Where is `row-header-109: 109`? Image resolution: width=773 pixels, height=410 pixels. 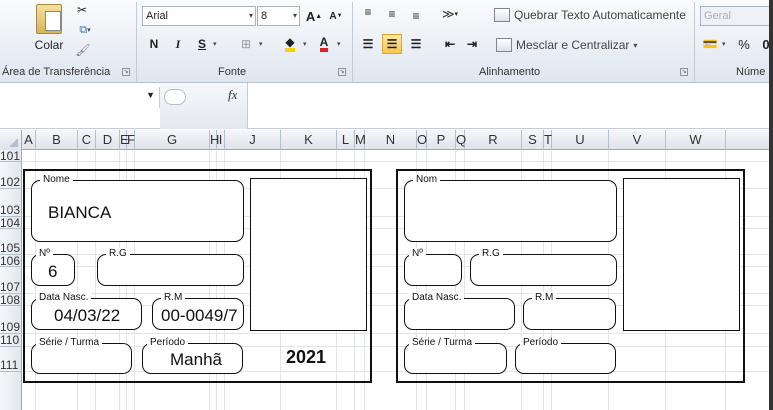 row-header-109: 109 is located at coordinates (11, 320).